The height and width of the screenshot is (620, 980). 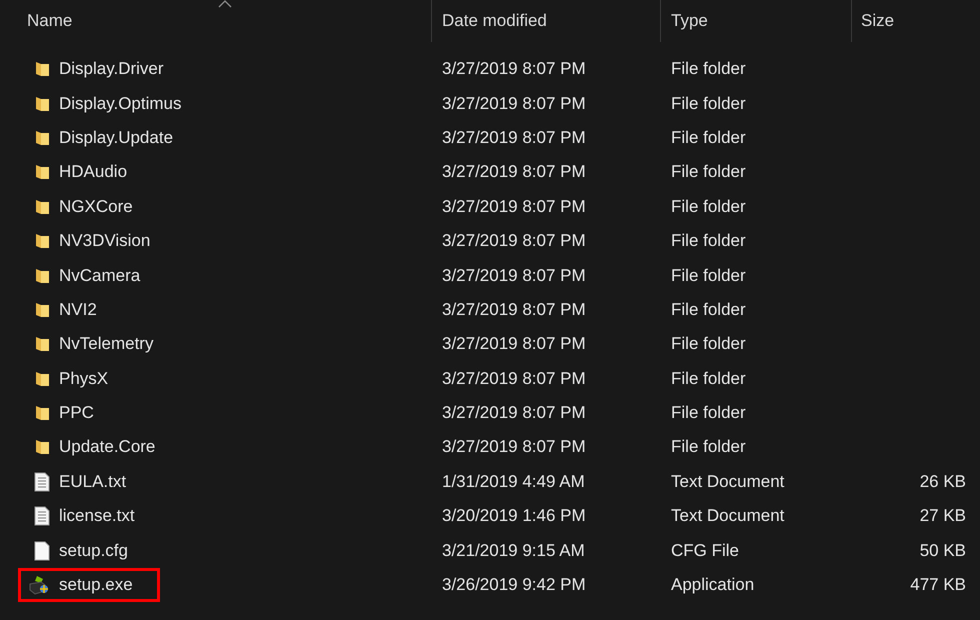 What do you see at coordinates (96, 206) in the screenshot?
I see `file-name: NGXCore` at bounding box center [96, 206].